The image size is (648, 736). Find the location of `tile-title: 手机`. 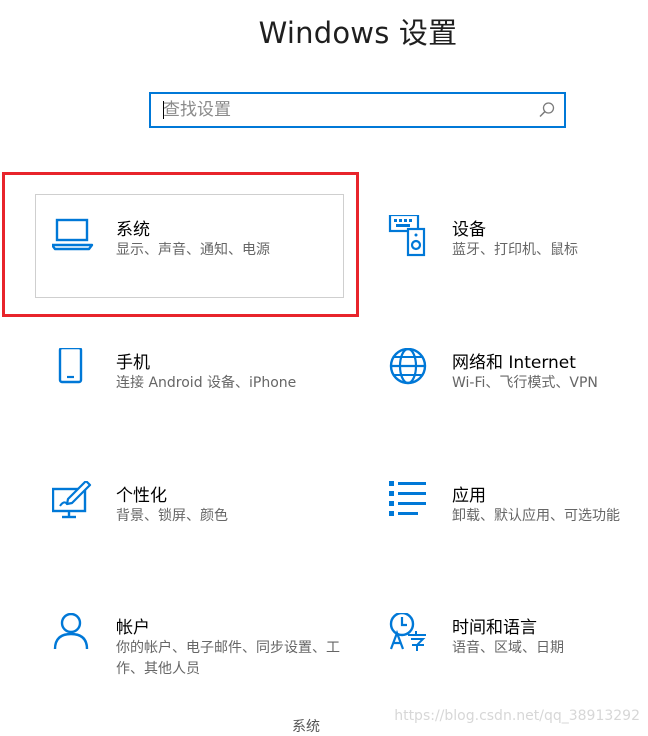

tile-title: 手机 is located at coordinates (133, 363).